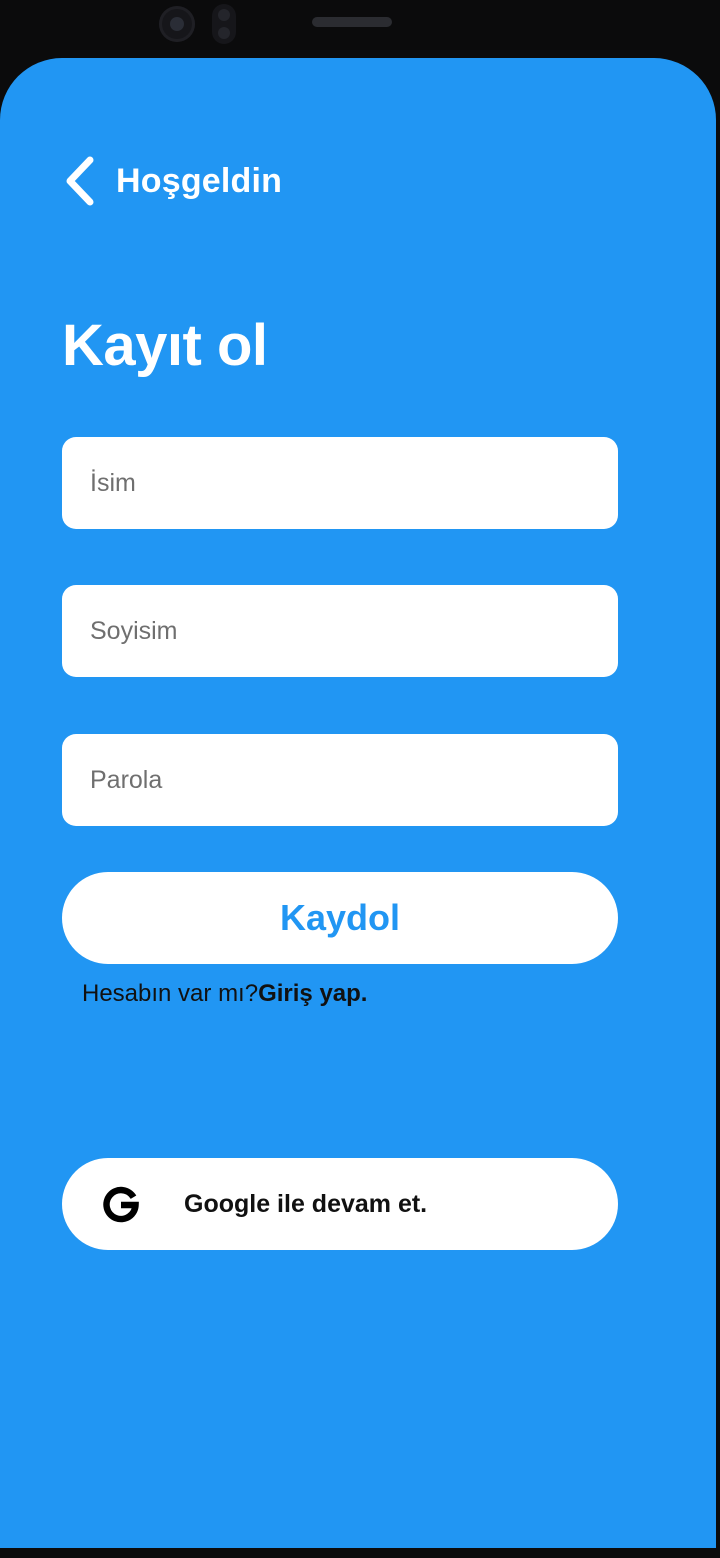 The width and height of the screenshot is (720, 1558). What do you see at coordinates (340, 918) in the screenshot?
I see `register-button: Kaydol` at bounding box center [340, 918].